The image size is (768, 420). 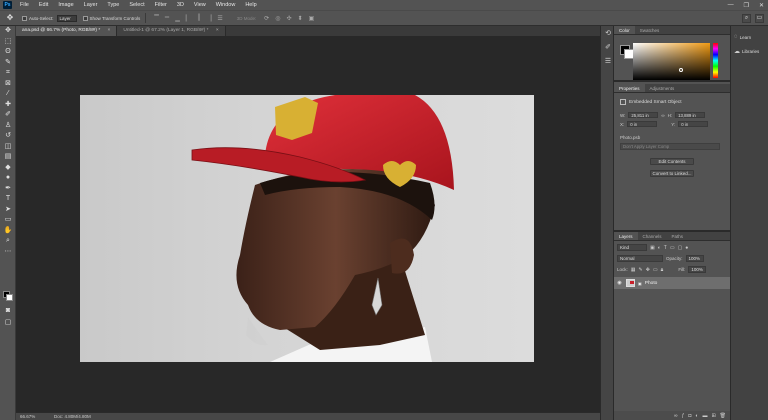 I want to click on lock-transparent-icon: ▦, so click(x=633, y=270).